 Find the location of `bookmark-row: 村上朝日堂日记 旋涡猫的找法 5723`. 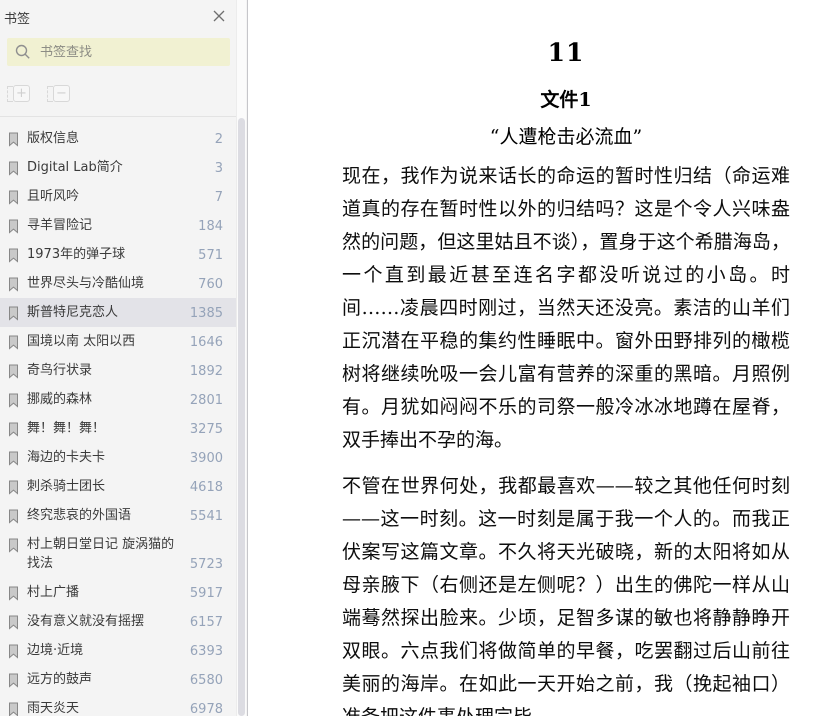

bookmark-row: 村上朝日堂日记 旋涡猫的找法 5723 is located at coordinates (118, 554).